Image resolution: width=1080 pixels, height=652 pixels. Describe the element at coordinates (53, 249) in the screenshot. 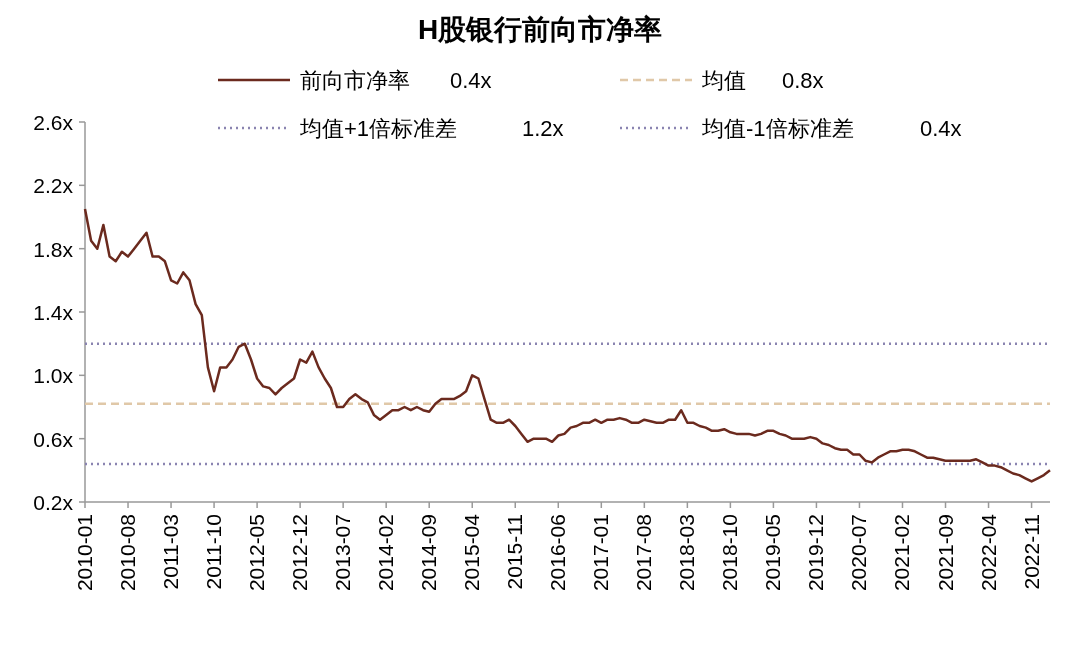

I see `y-tick-label: 1.8x` at that location.